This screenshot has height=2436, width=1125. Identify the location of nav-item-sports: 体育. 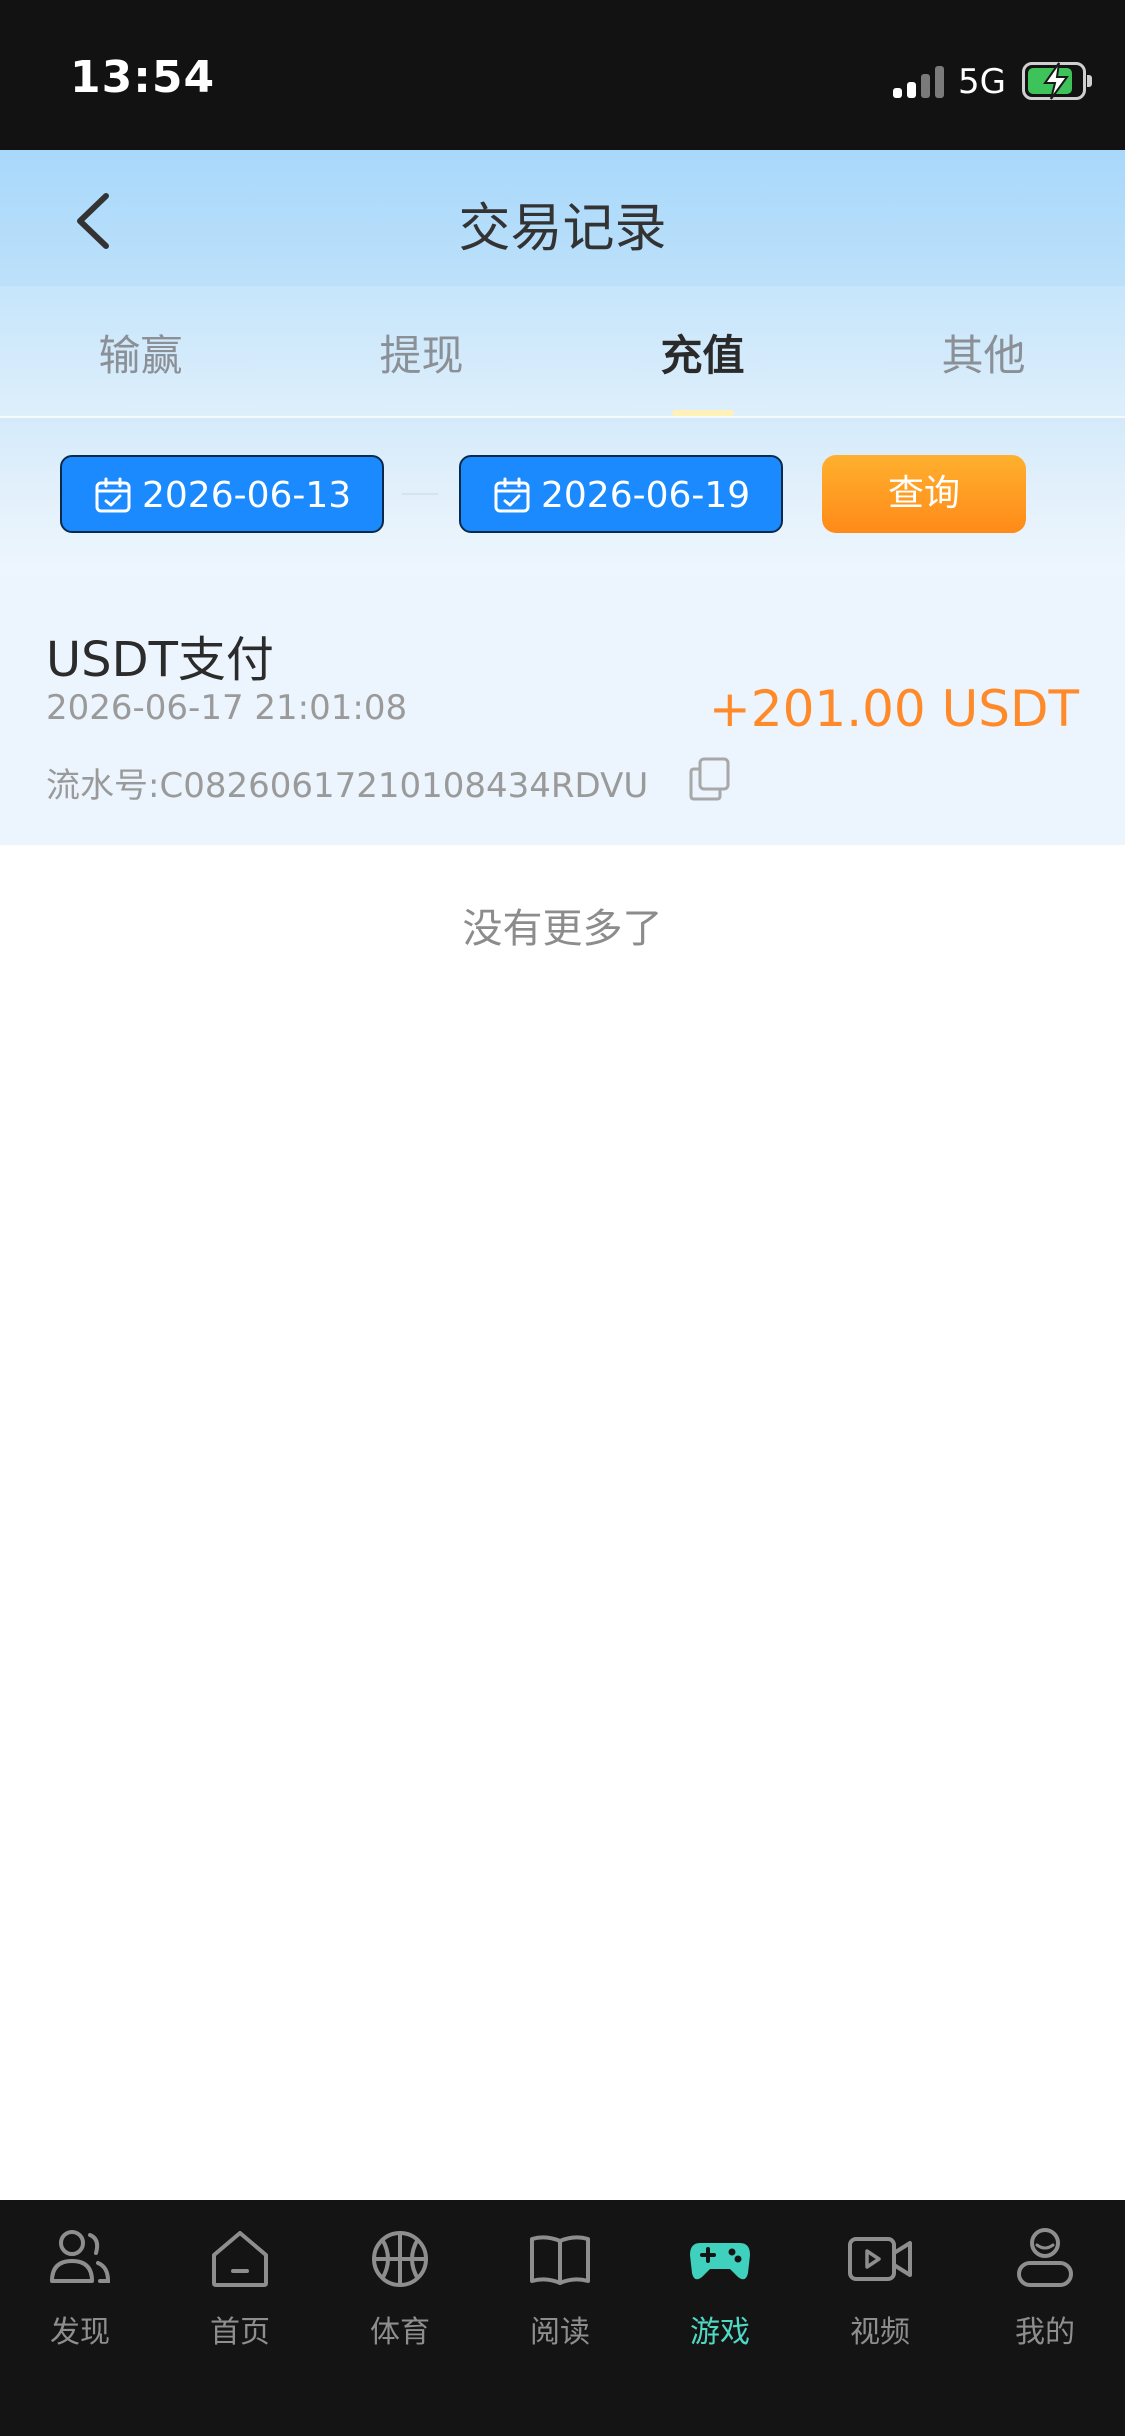
(400, 2290).